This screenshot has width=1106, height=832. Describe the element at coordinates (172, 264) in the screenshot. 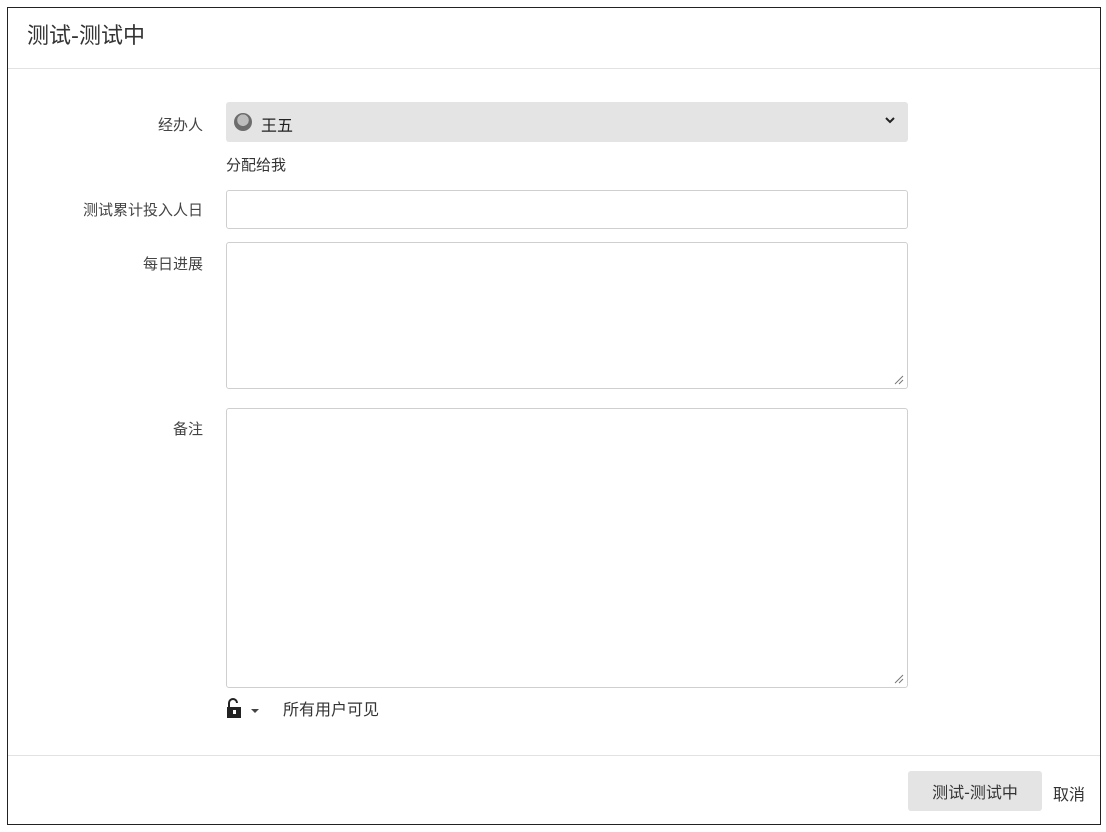

I see `progress-label: 每日进展` at that location.